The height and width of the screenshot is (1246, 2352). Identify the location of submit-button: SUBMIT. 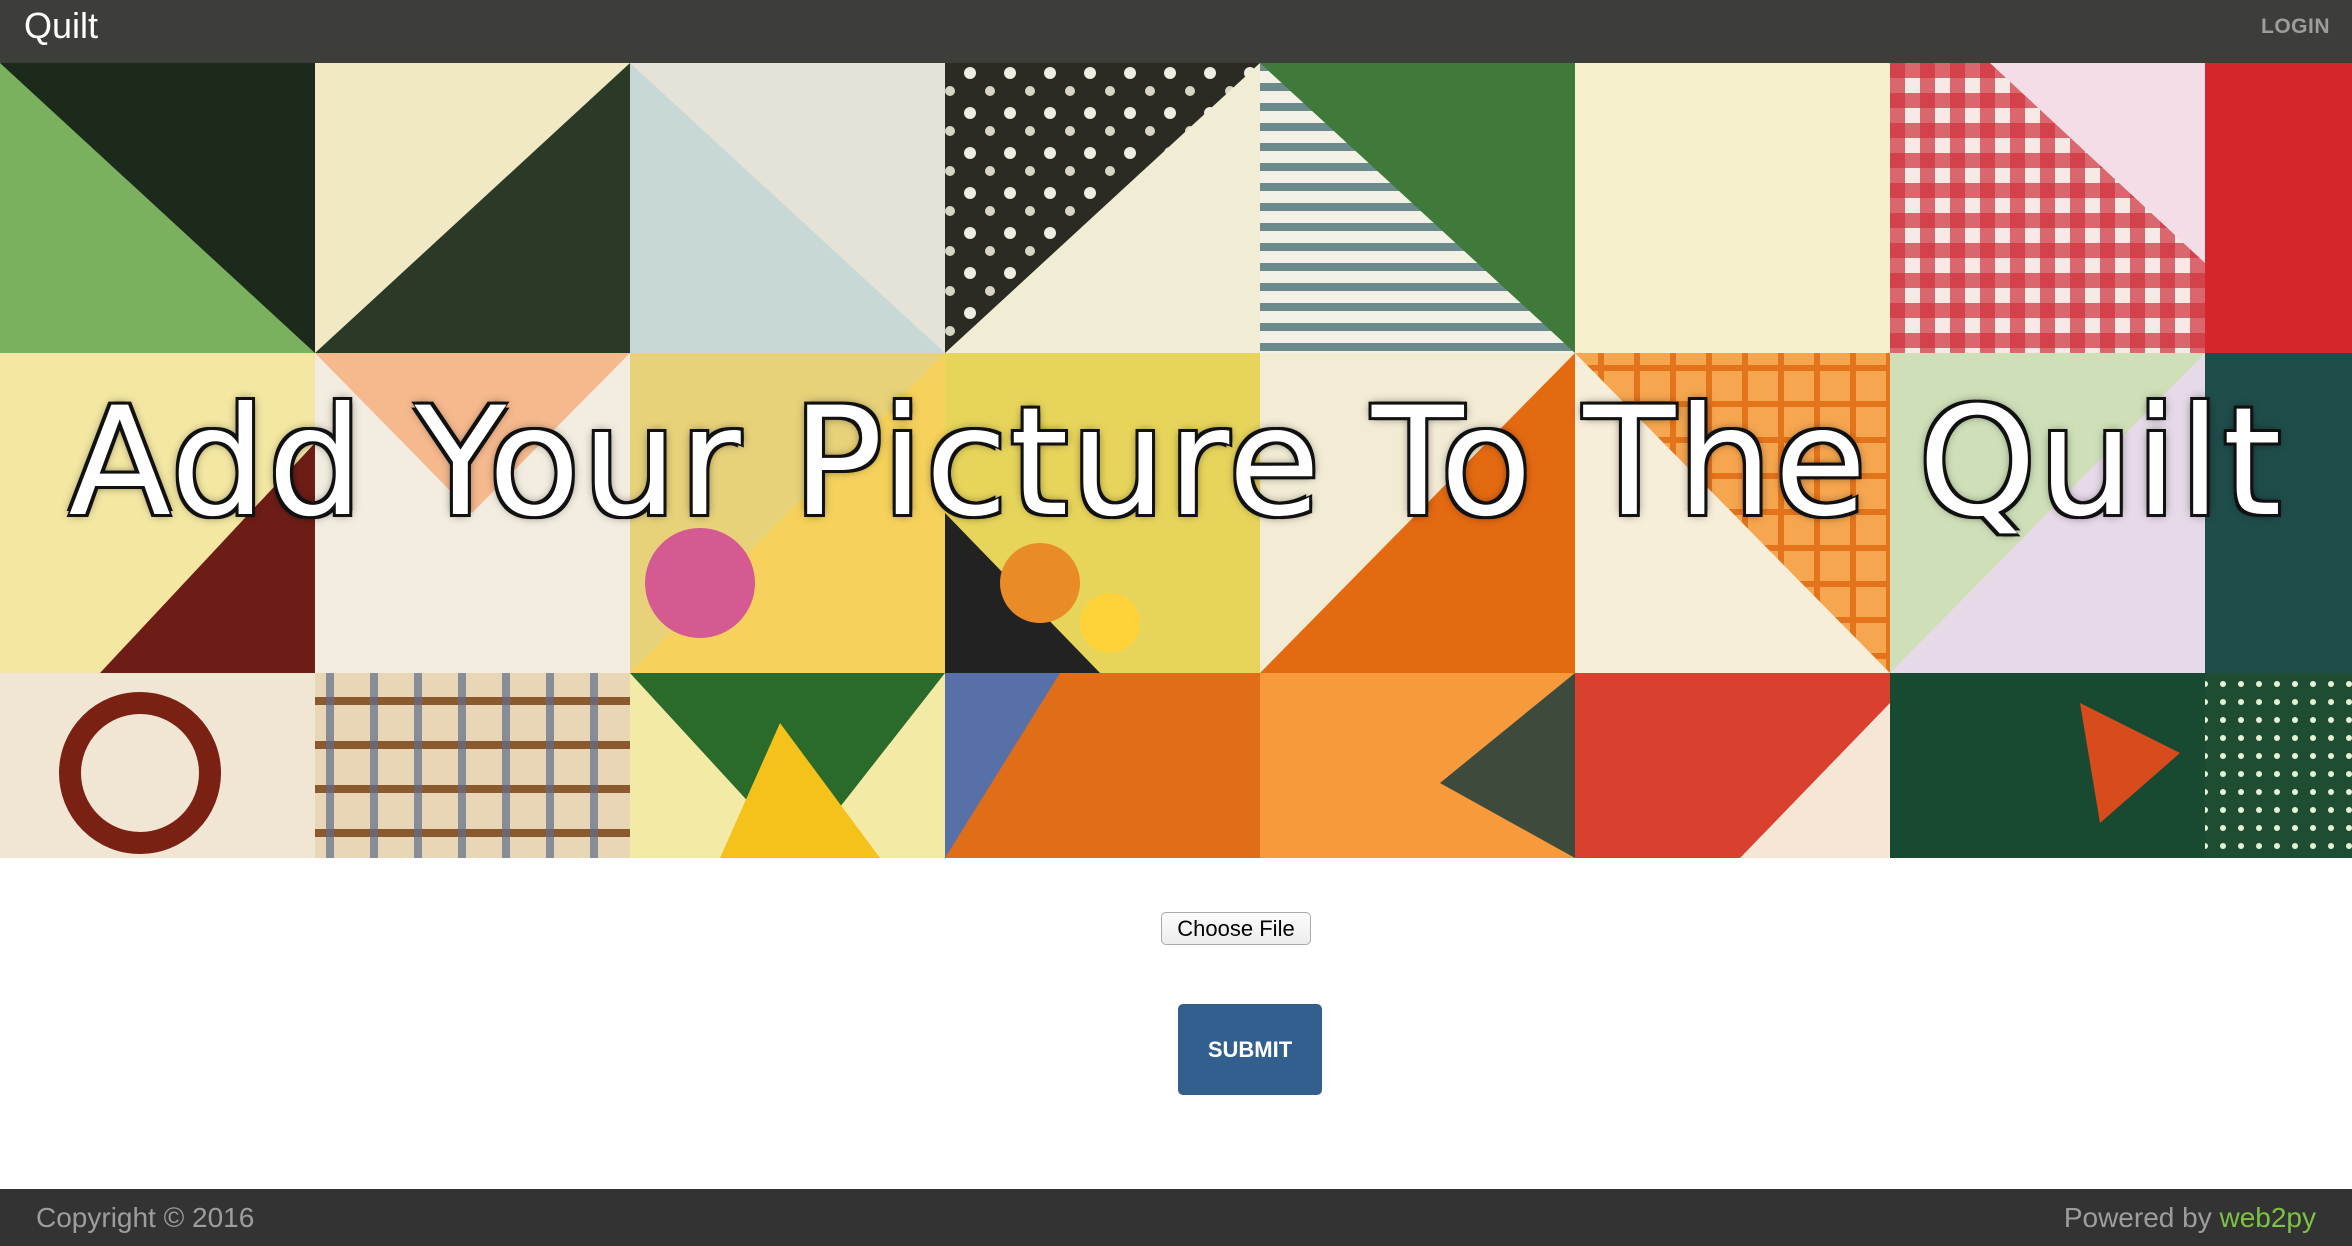
(1250, 1049).